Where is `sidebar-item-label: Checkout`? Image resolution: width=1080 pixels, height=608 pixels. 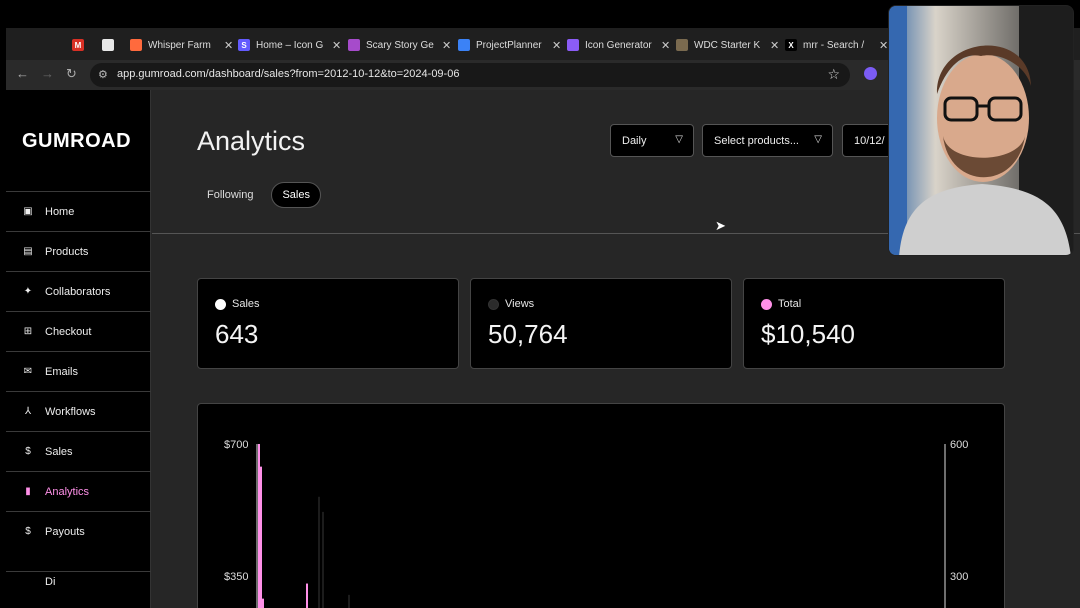
sidebar-item-label: Checkout is located at coordinates (68, 331).